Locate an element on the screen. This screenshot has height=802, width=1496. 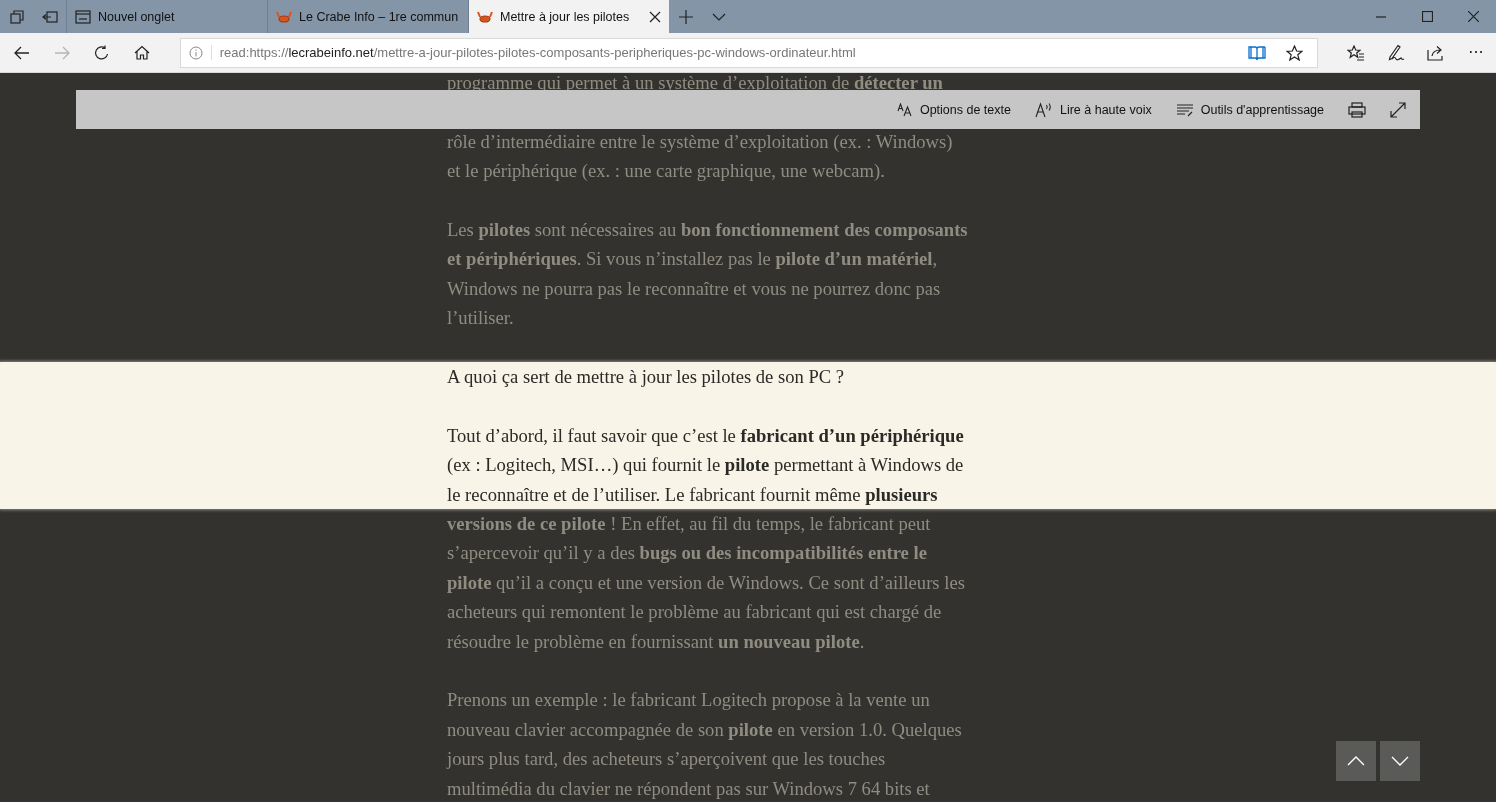
page-up-button is located at coordinates (1356, 761).